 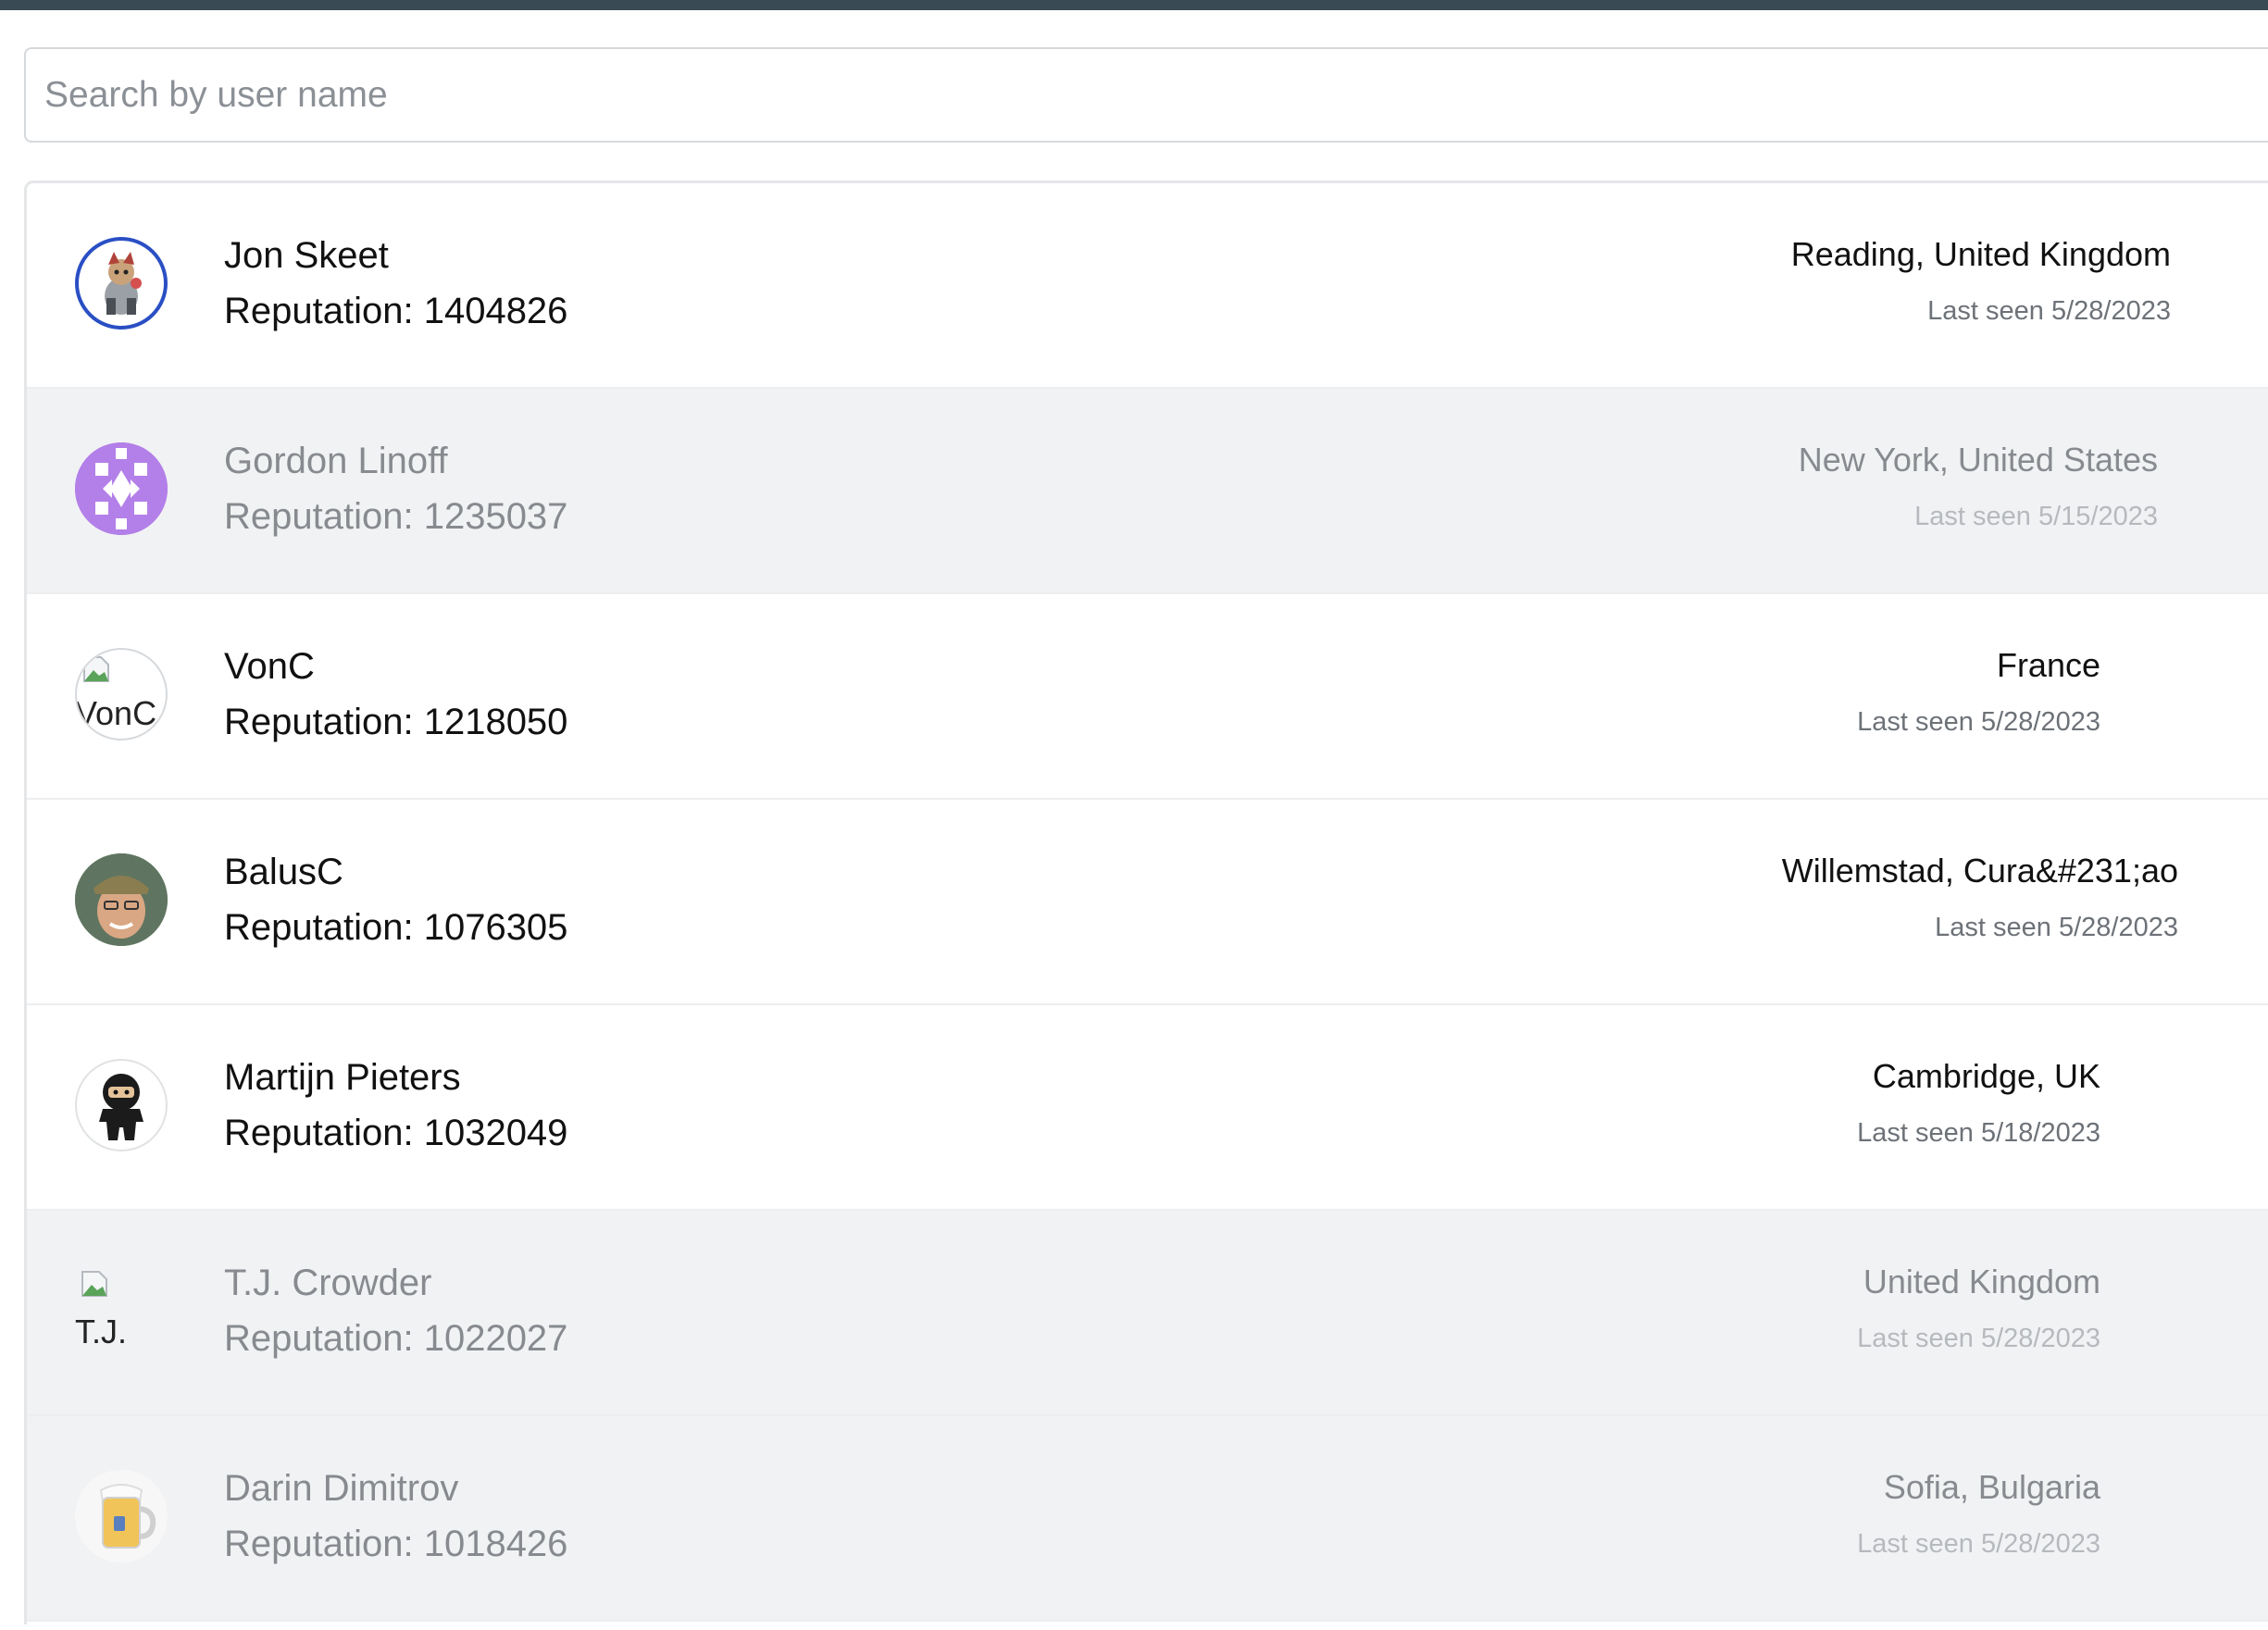 What do you see at coordinates (1991, 1487) in the screenshot?
I see `user-location: Sofia, Bulgaria` at bounding box center [1991, 1487].